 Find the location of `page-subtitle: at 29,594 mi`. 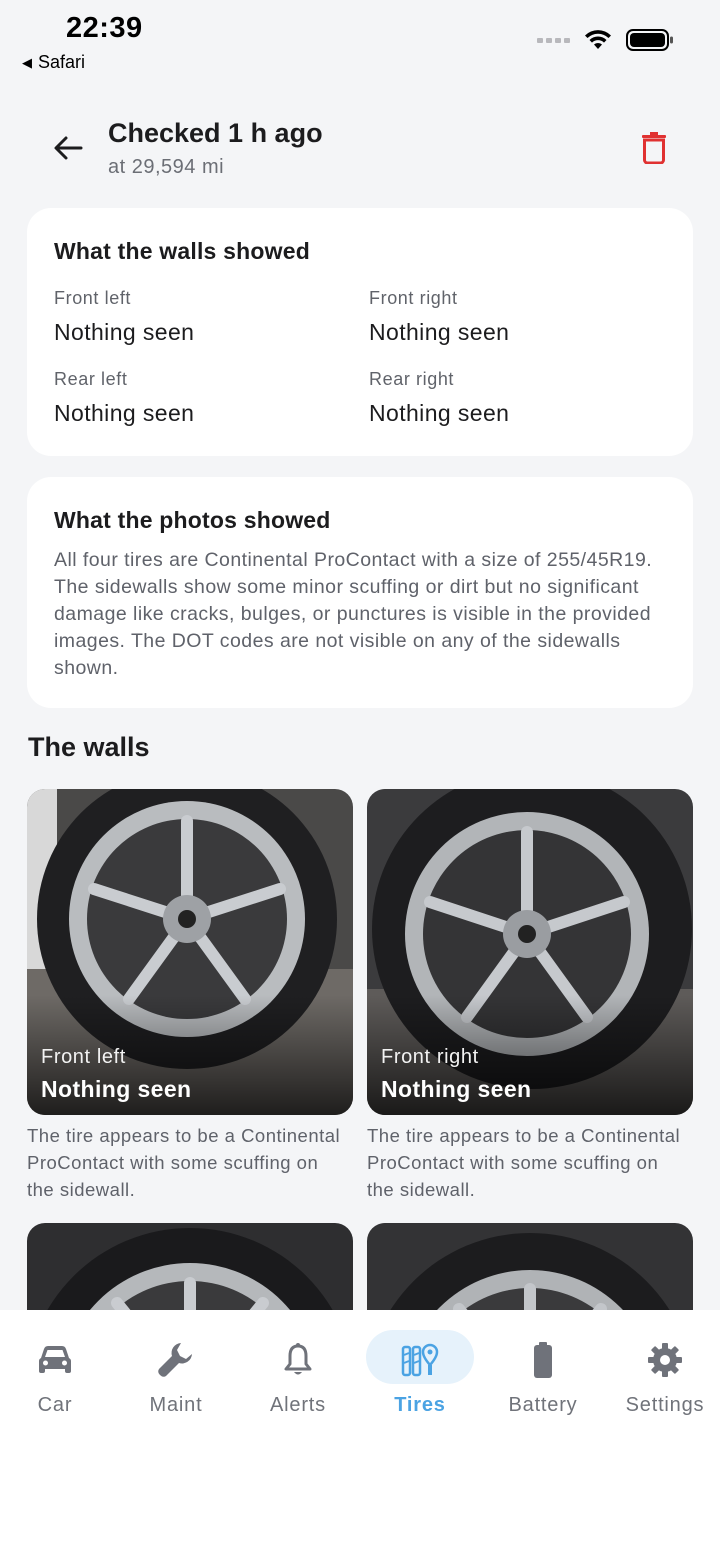

page-subtitle: at 29,594 mi is located at coordinates (166, 167).